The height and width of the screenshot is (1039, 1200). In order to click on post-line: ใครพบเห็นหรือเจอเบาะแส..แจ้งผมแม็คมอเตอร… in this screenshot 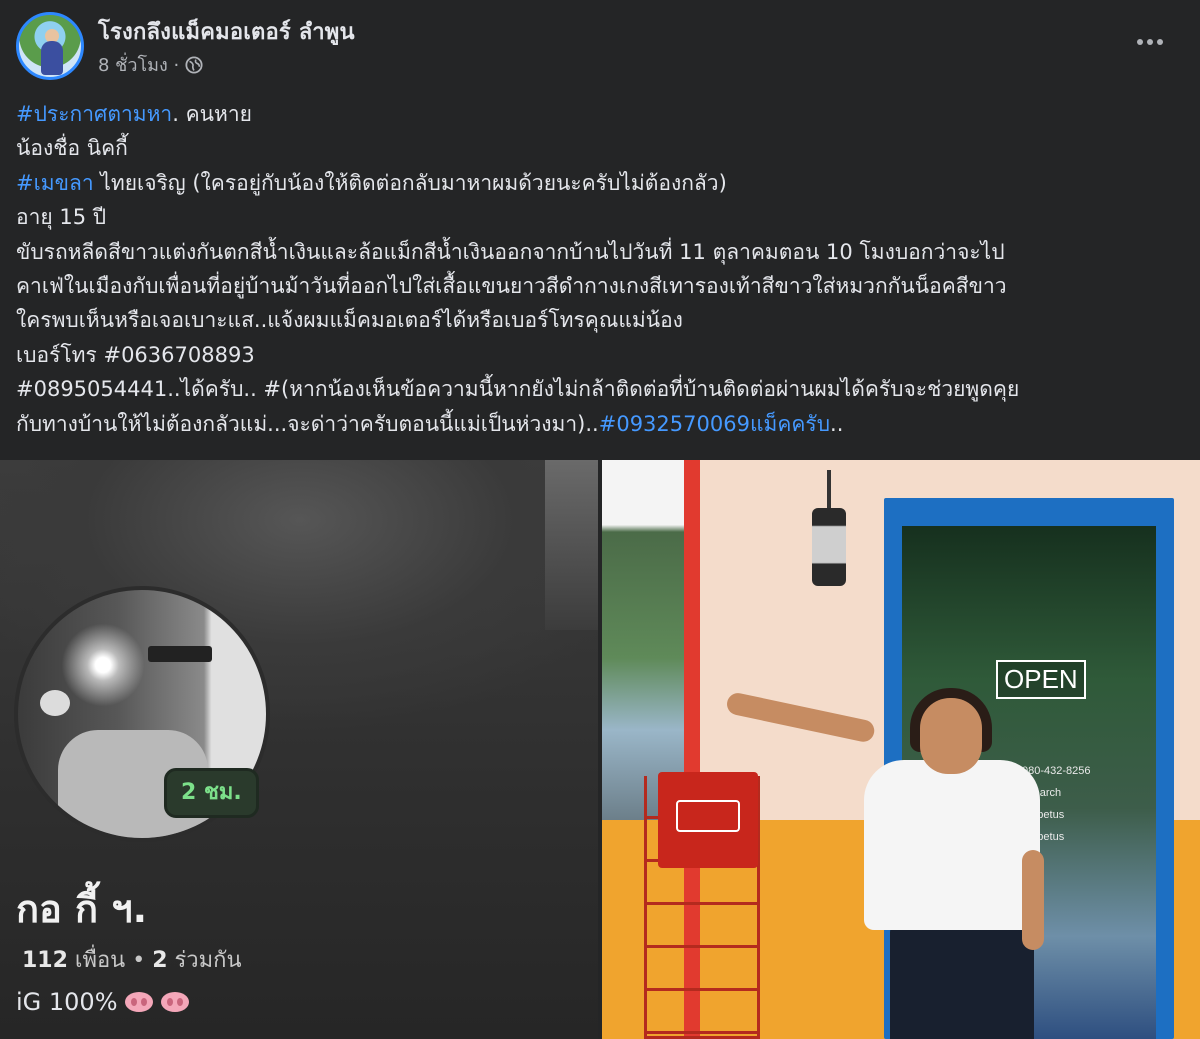, I will do `click(349, 320)`.